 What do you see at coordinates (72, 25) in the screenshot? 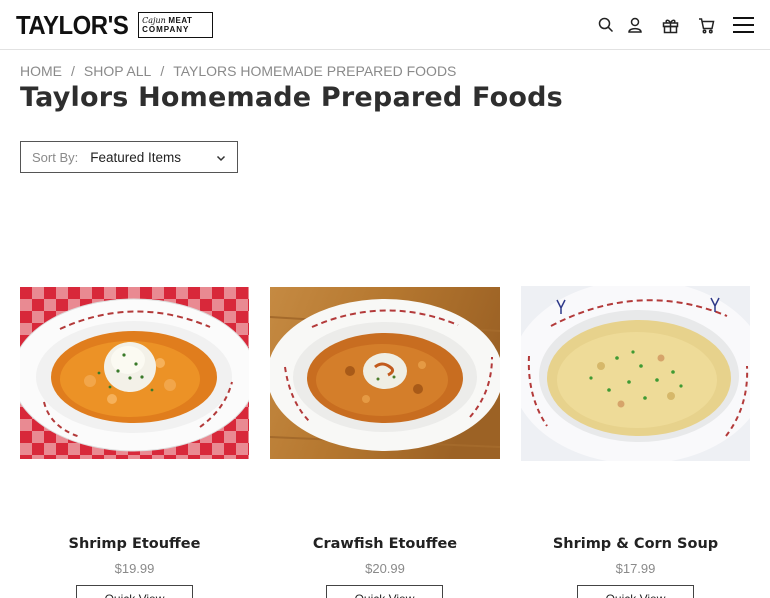
I see `logo-wordmark: TAYLOR'S` at bounding box center [72, 25].